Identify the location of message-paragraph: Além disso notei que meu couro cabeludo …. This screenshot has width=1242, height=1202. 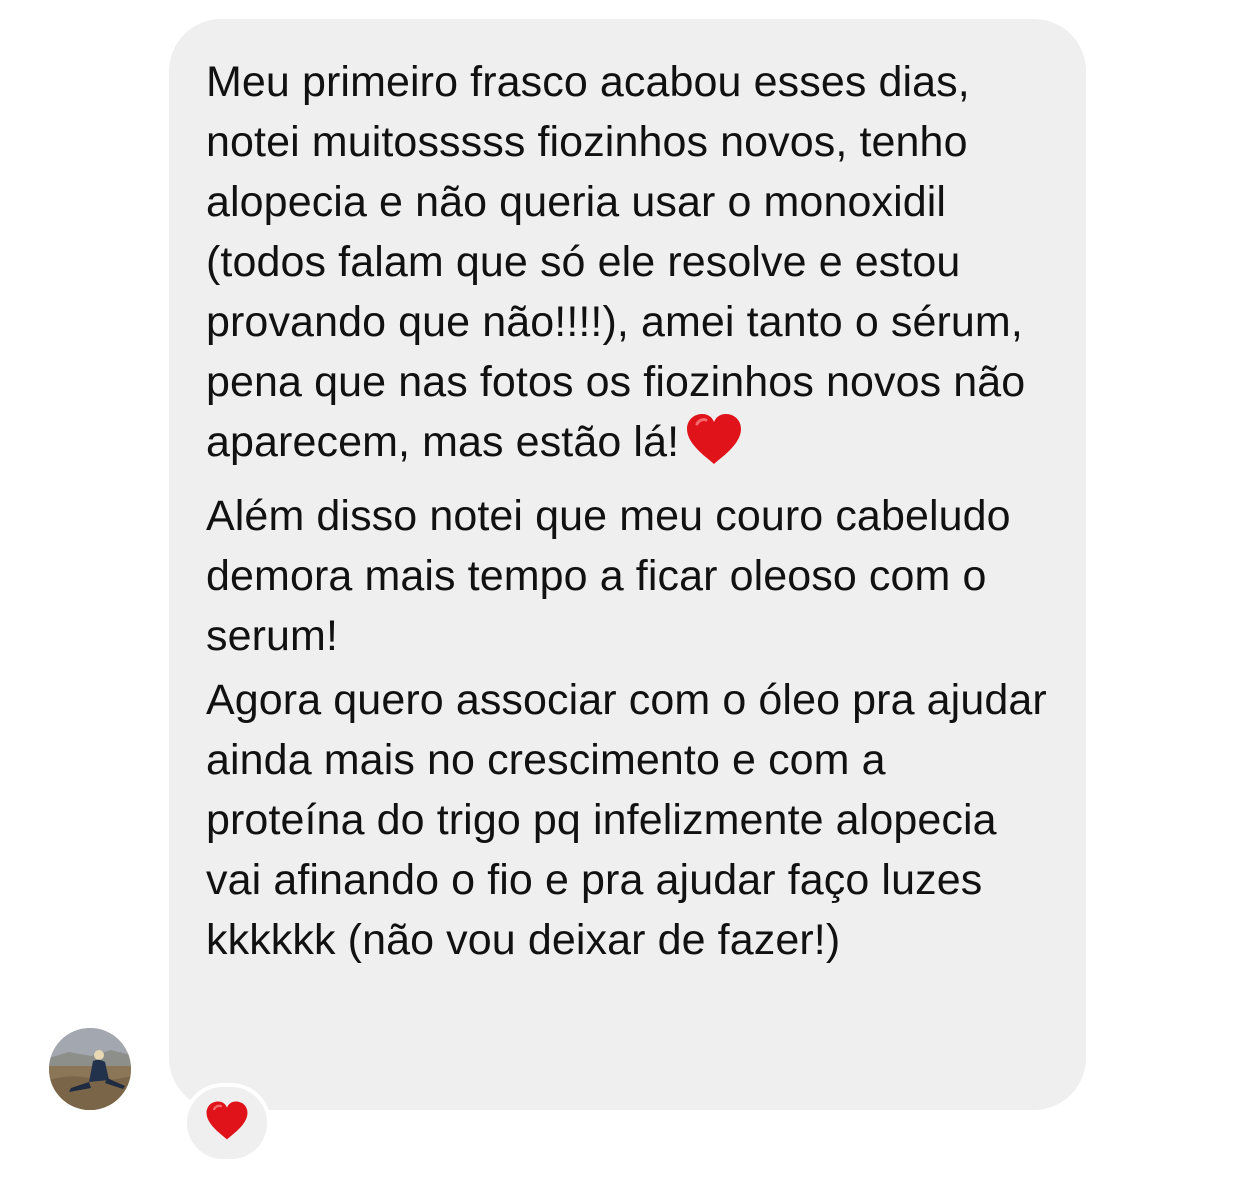
(628, 576).